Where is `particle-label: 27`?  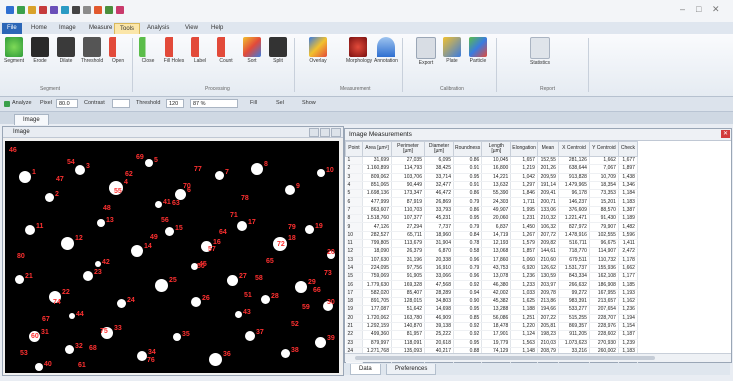 particle-label: 27 is located at coordinates (243, 276).